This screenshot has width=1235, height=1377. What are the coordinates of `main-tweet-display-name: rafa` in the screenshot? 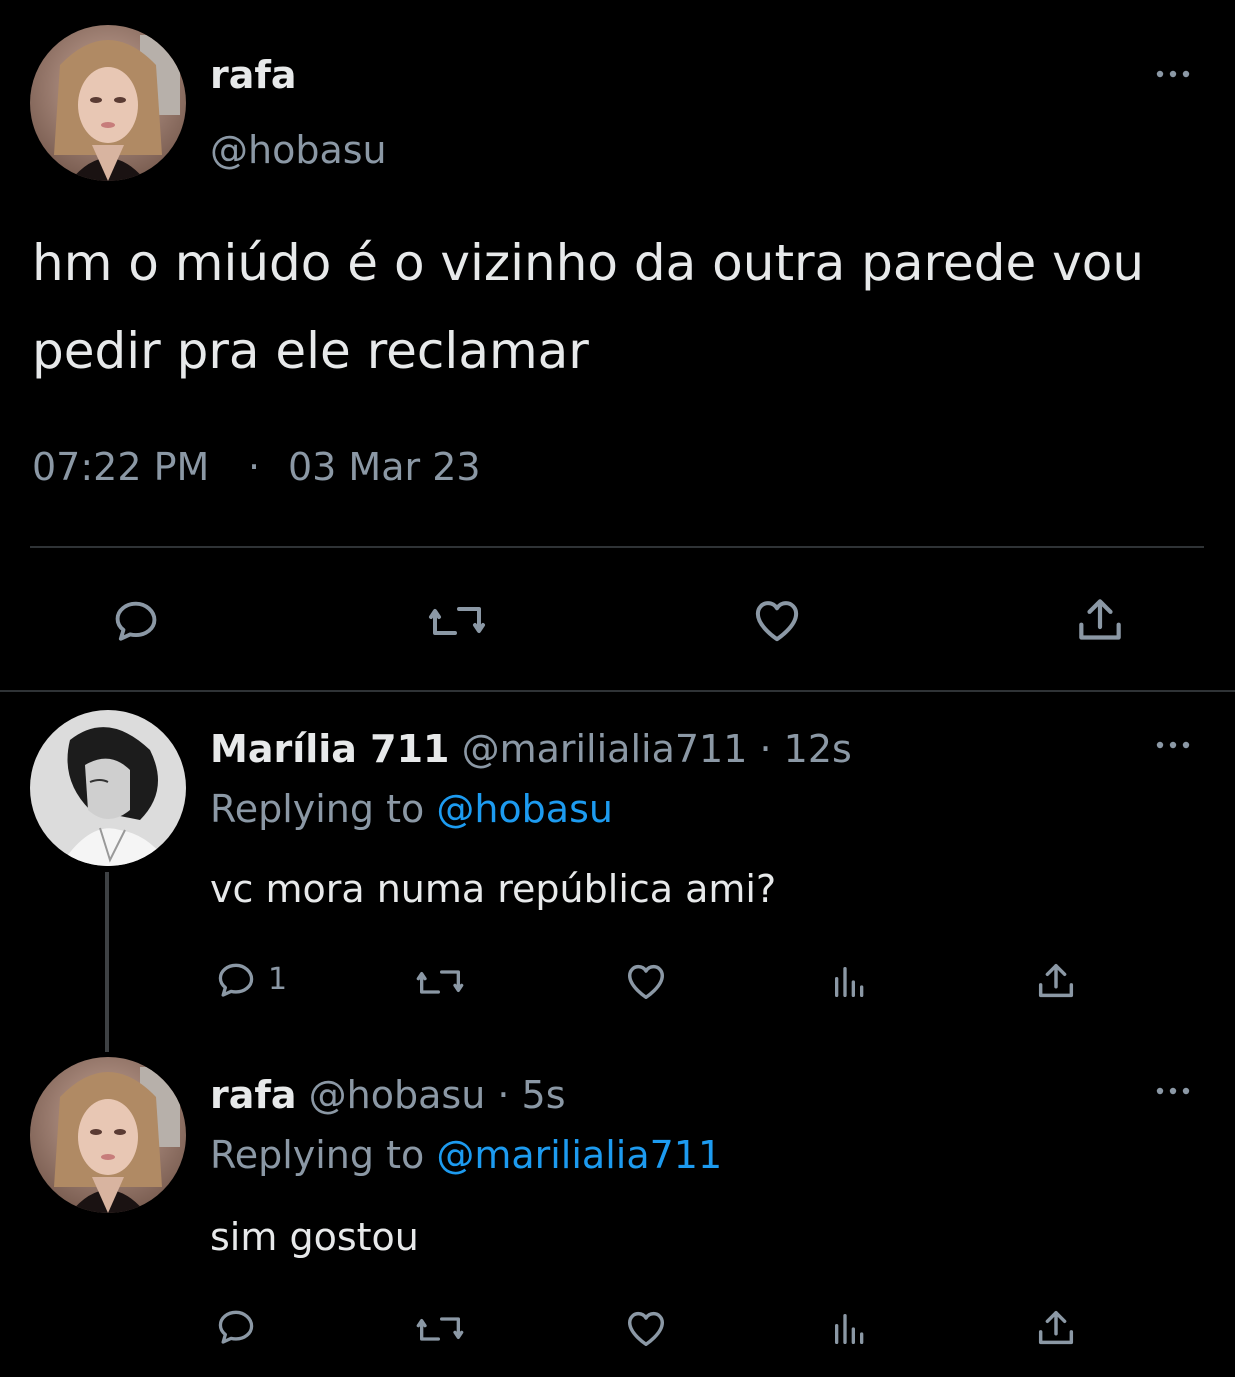 It's located at (253, 75).